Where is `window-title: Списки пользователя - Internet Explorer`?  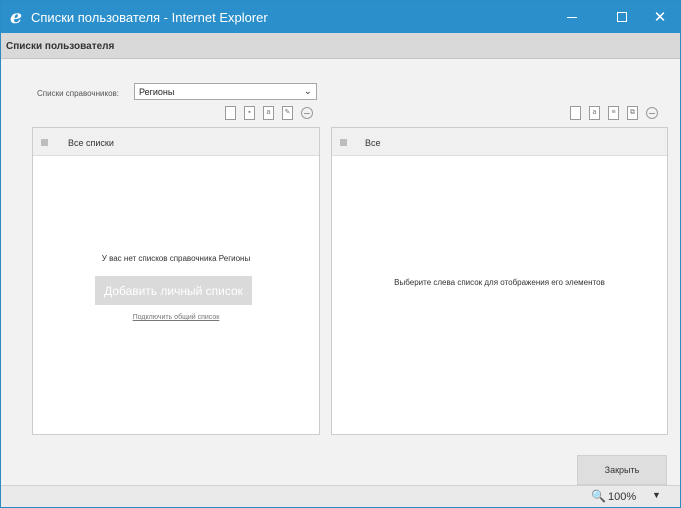
window-title: Списки пользователя - Internet Explorer is located at coordinates (149, 17).